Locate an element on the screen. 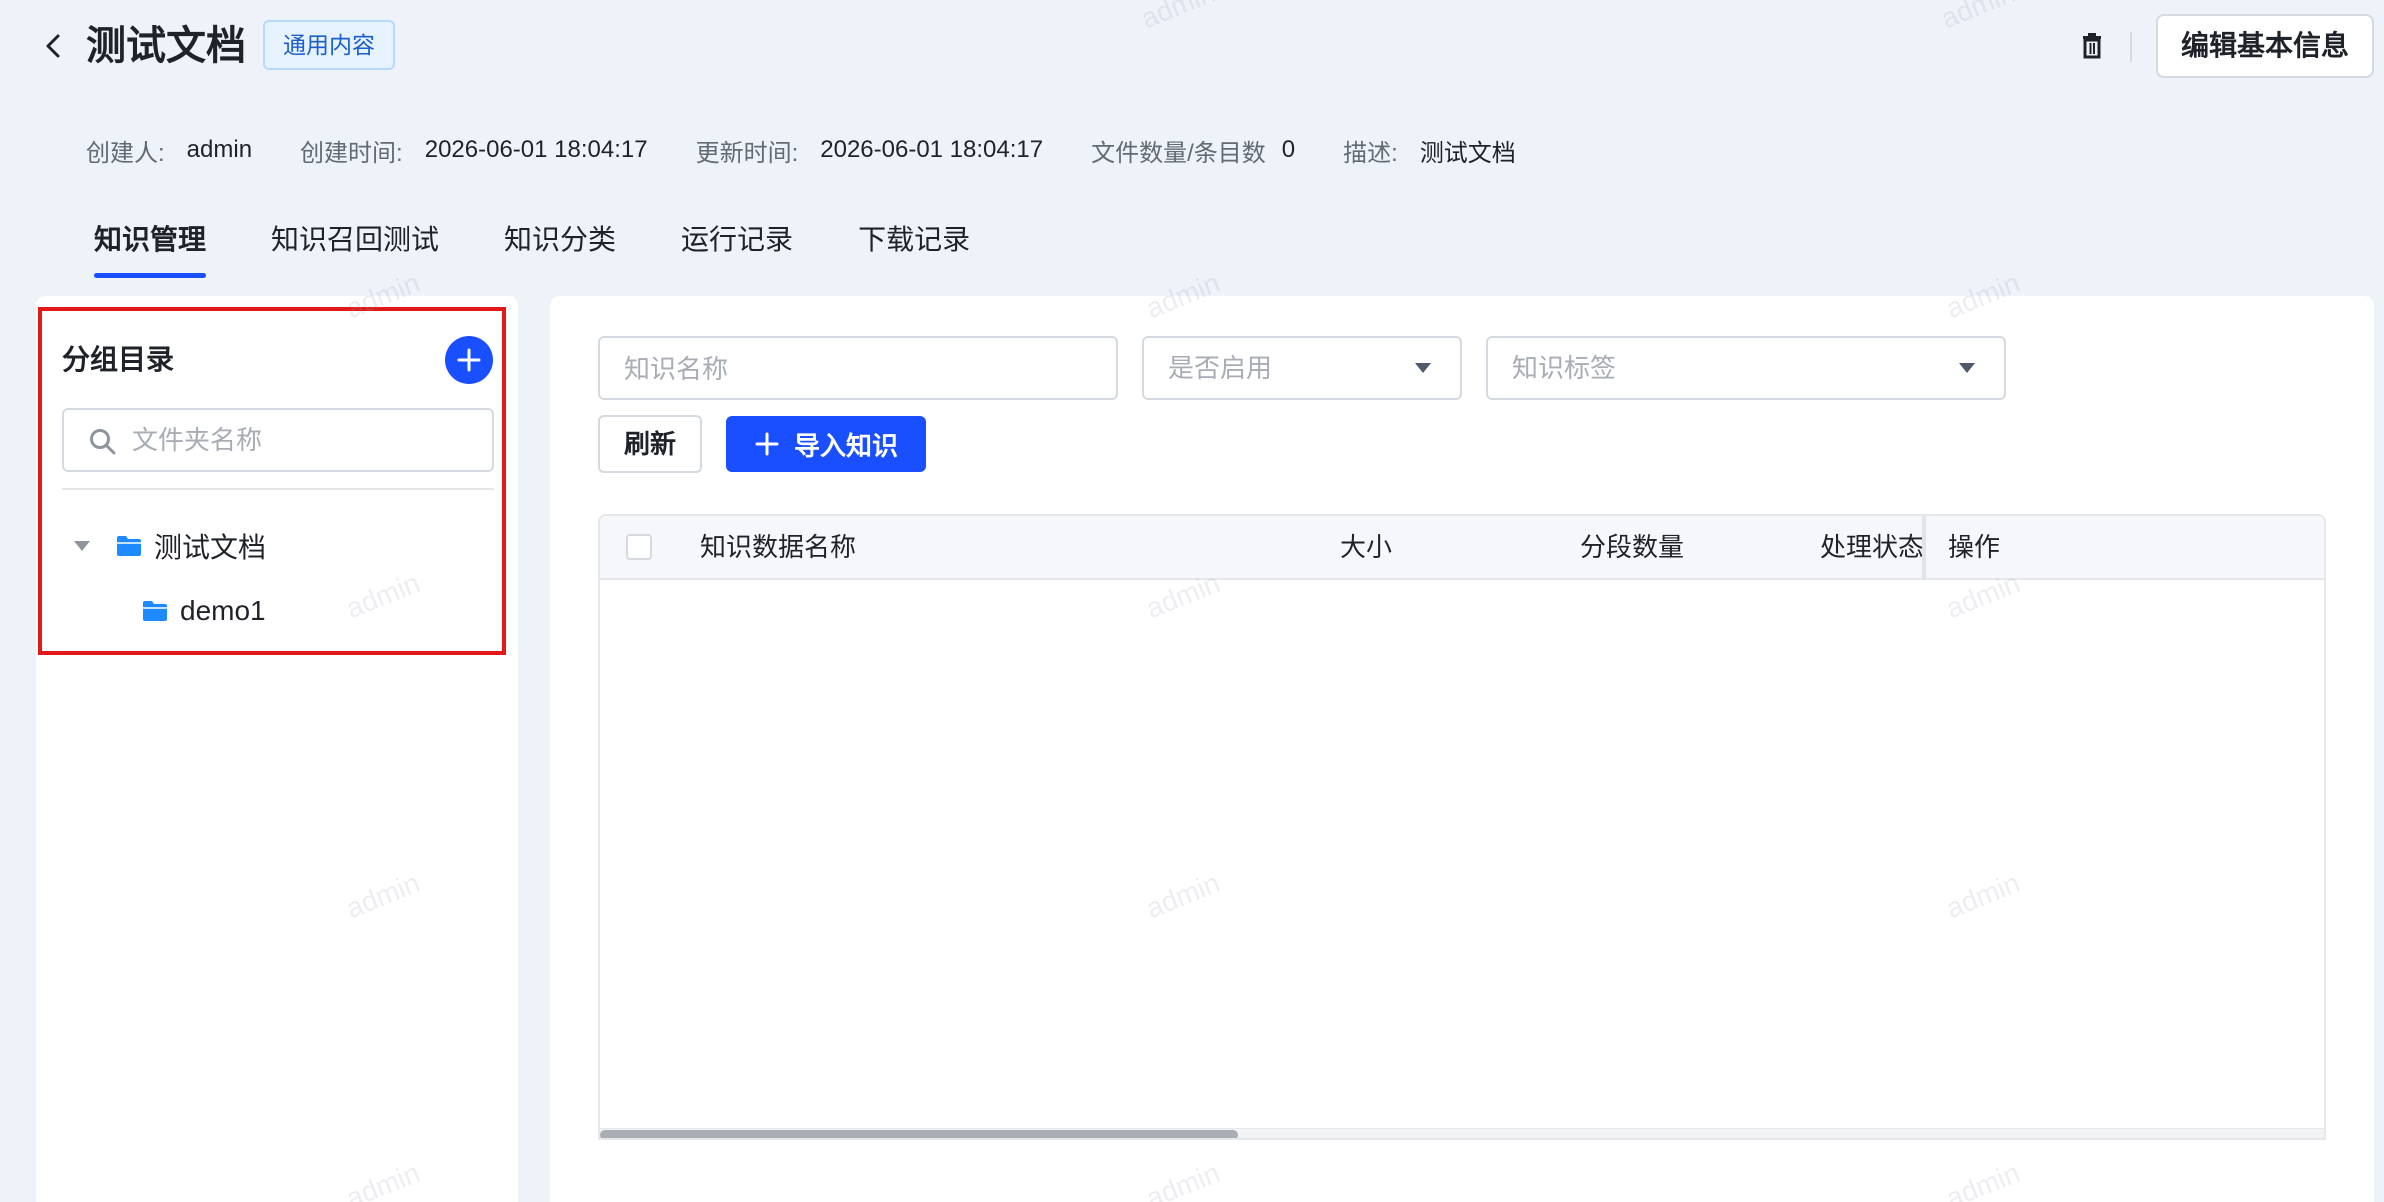 The height and width of the screenshot is (1202, 2384). meta-files: 文件数量/条目数 0 is located at coordinates (1193, 150).